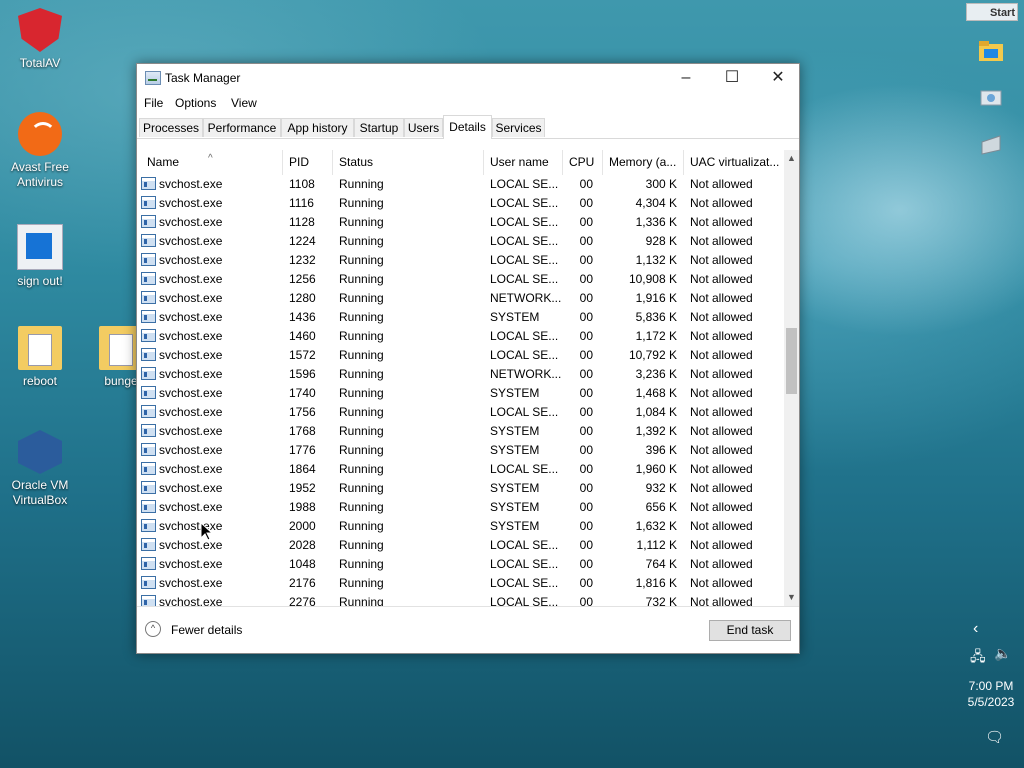 The height and width of the screenshot is (768, 1024). Describe the element at coordinates (978, 658) in the screenshot. I see `network-icon: 🖧` at that location.